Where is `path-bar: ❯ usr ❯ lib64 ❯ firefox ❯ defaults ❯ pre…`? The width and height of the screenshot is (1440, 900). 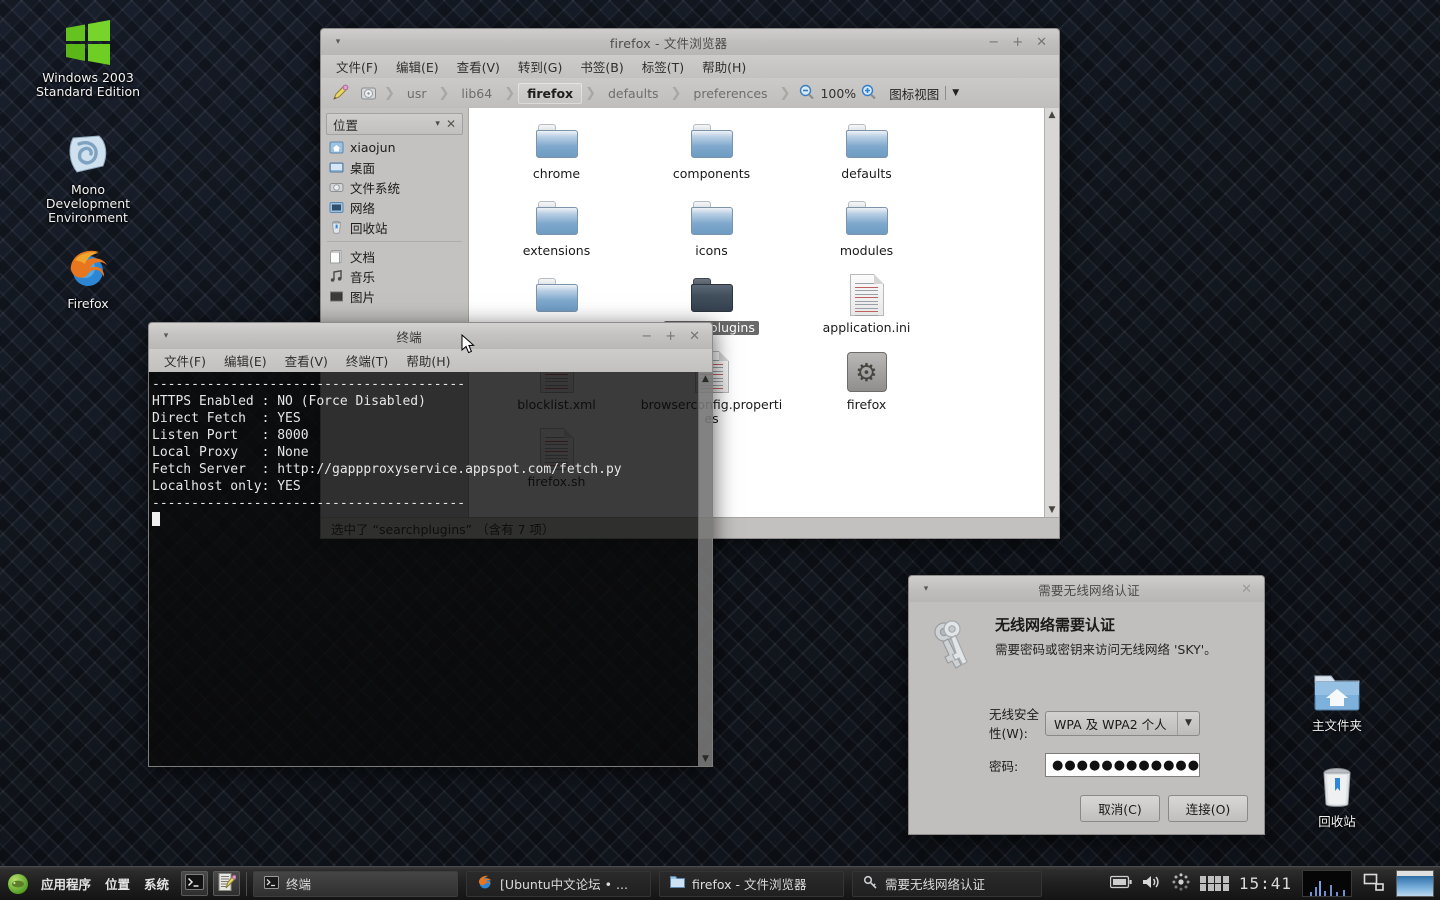 path-bar: ❯ usr ❯ lib64 ❯ firefox ❯ defaults ❯ pre… is located at coordinates (690, 93).